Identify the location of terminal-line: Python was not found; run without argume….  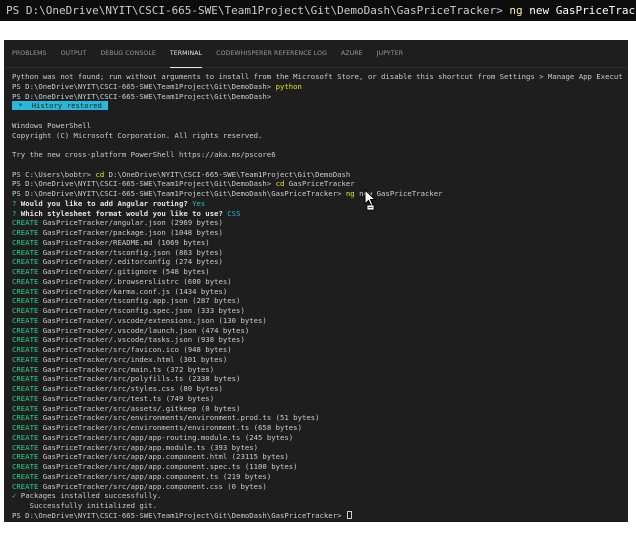
(317, 77).